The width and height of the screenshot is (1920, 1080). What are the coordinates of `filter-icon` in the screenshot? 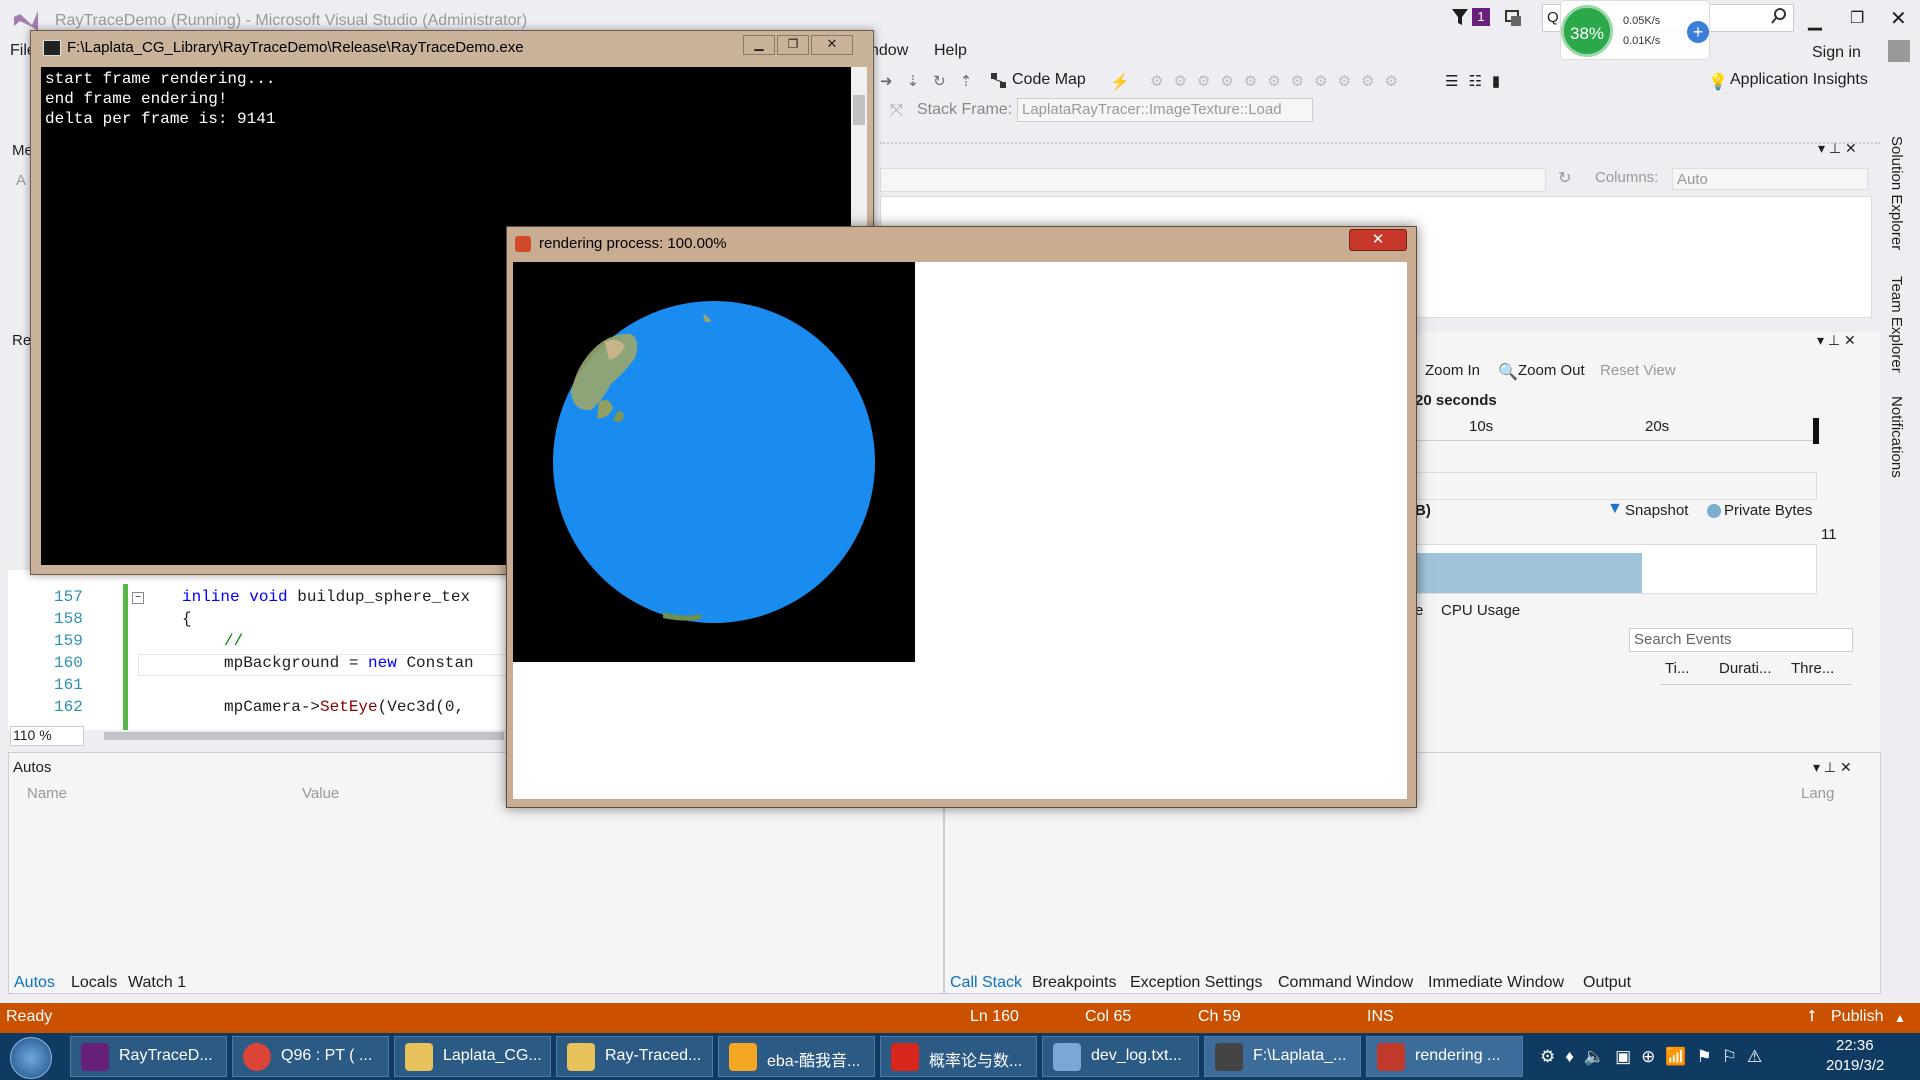 It's located at (1461, 19).